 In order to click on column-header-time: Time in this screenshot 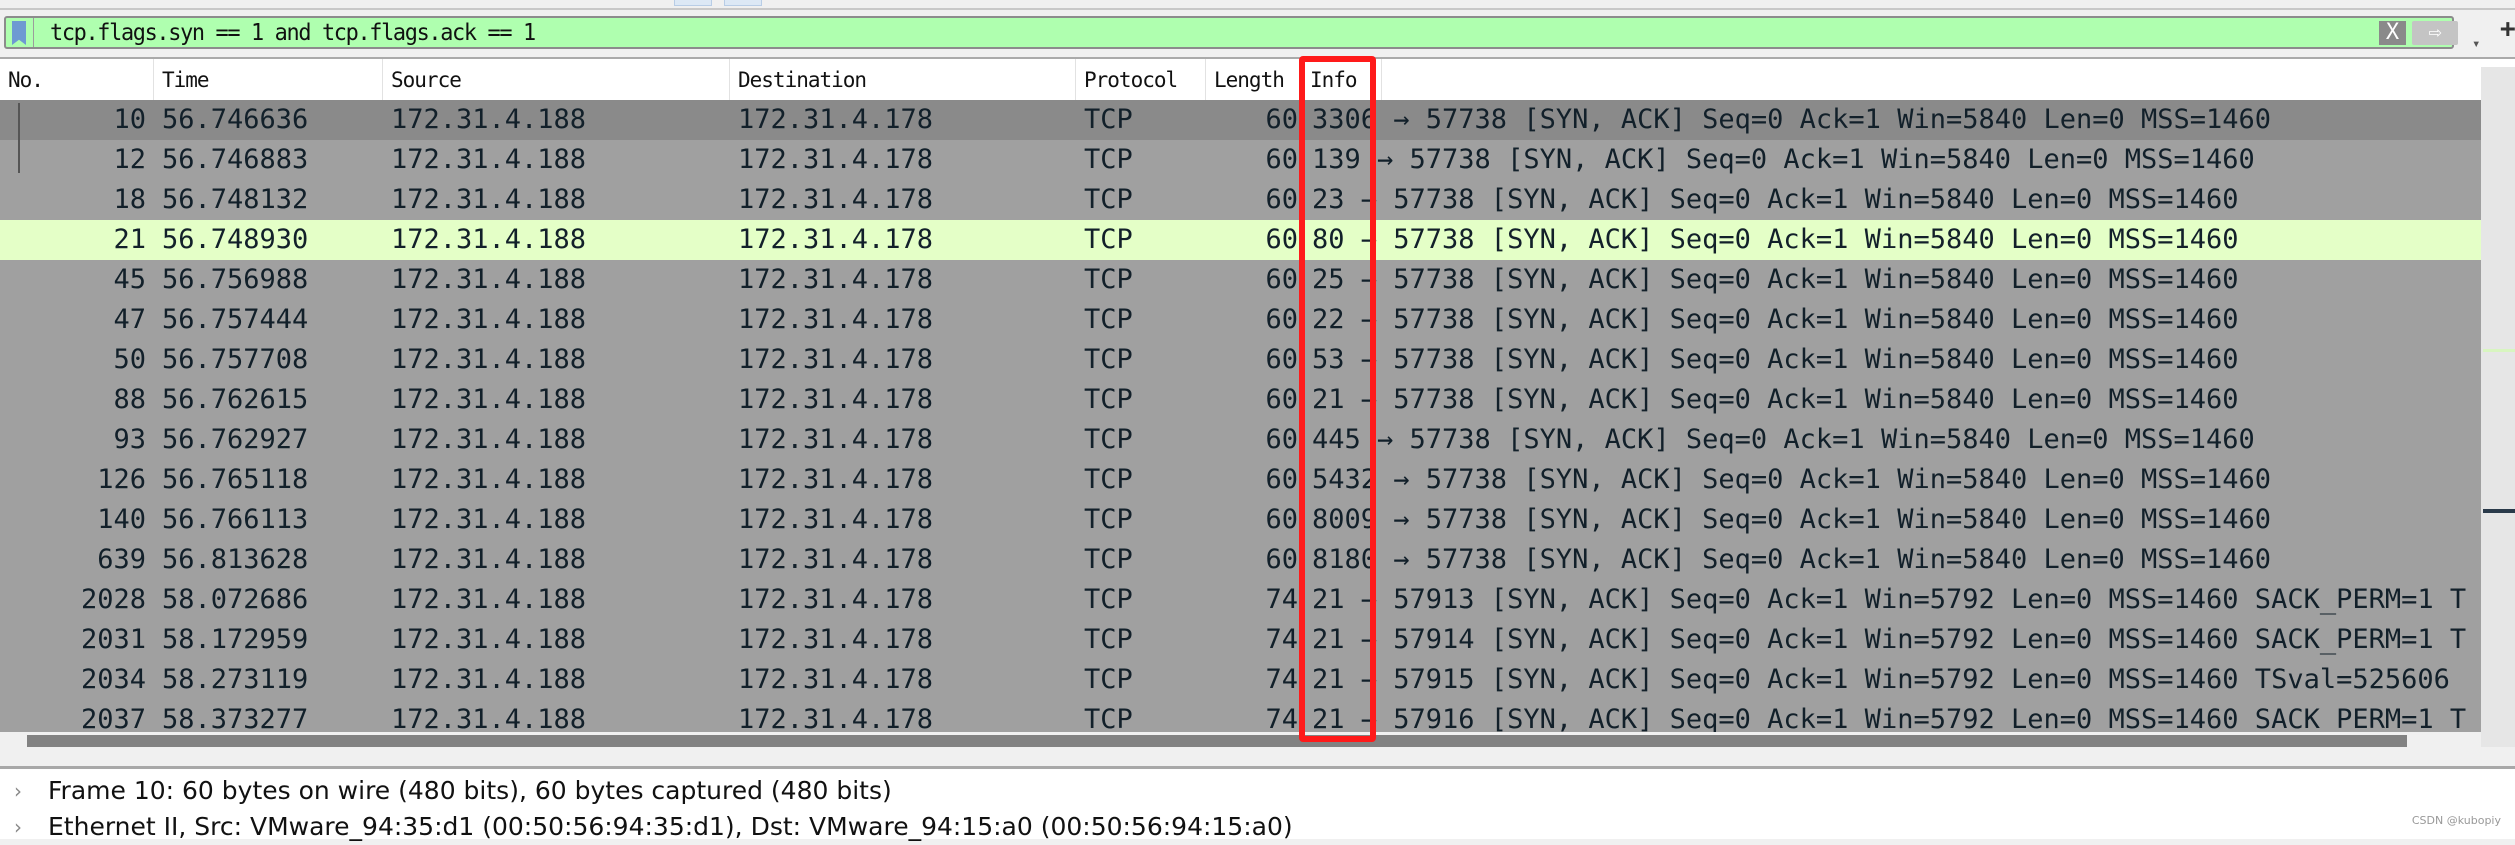, I will do `click(268, 79)`.